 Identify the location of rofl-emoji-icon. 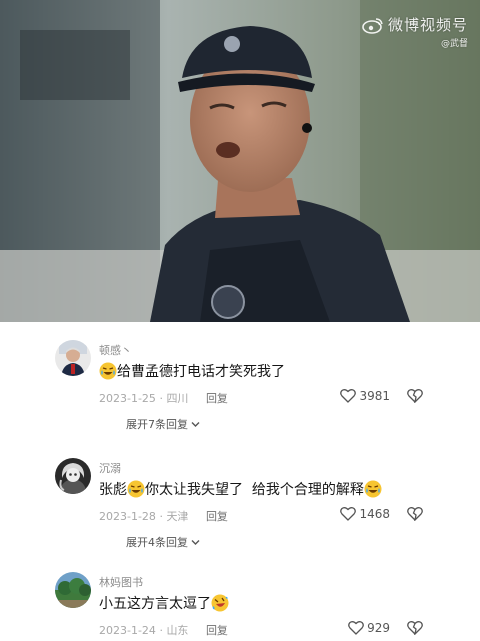
(220, 603).